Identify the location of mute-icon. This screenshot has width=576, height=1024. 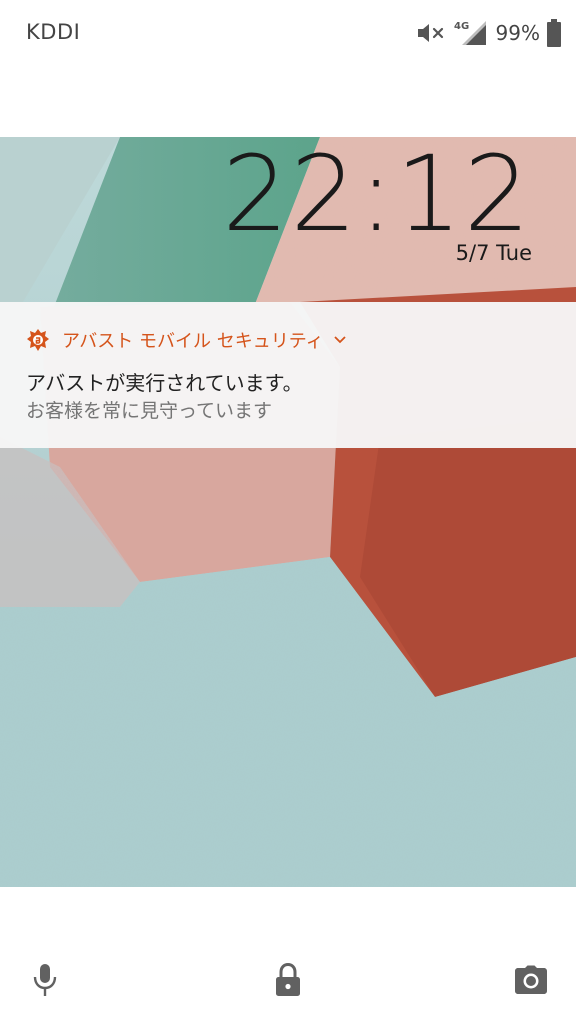
(430, 33).